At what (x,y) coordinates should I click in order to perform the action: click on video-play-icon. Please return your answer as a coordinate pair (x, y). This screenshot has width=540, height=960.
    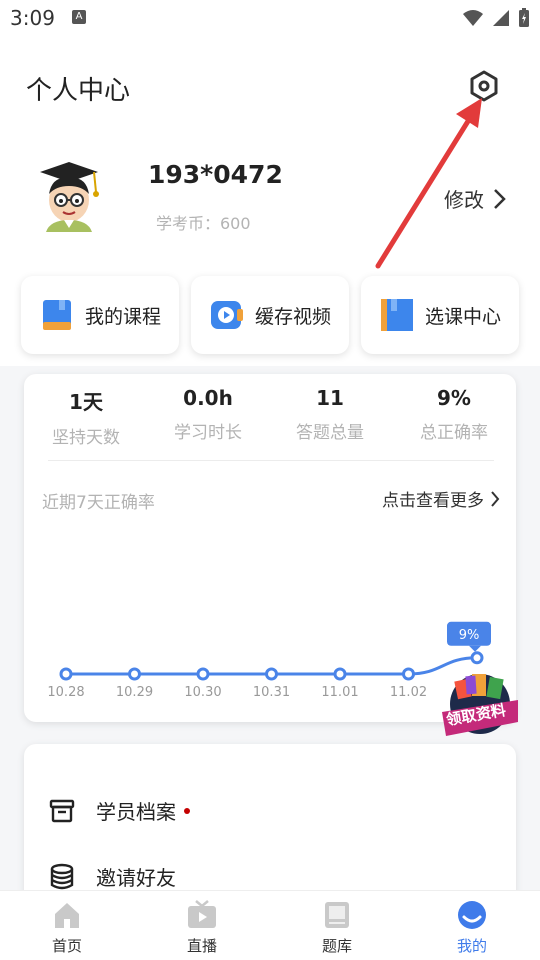
    Looking at the image, I should click on (226, 315).